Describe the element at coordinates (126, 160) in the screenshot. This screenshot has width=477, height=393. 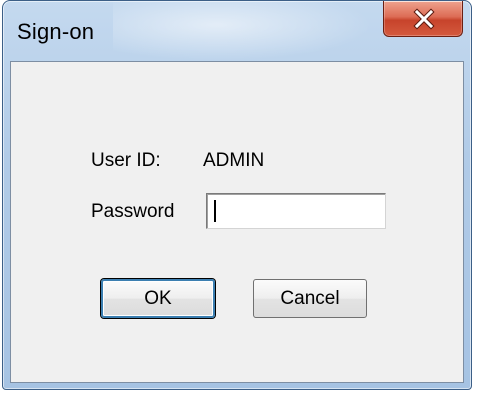
I see `userid-label: User ID:` at that location.